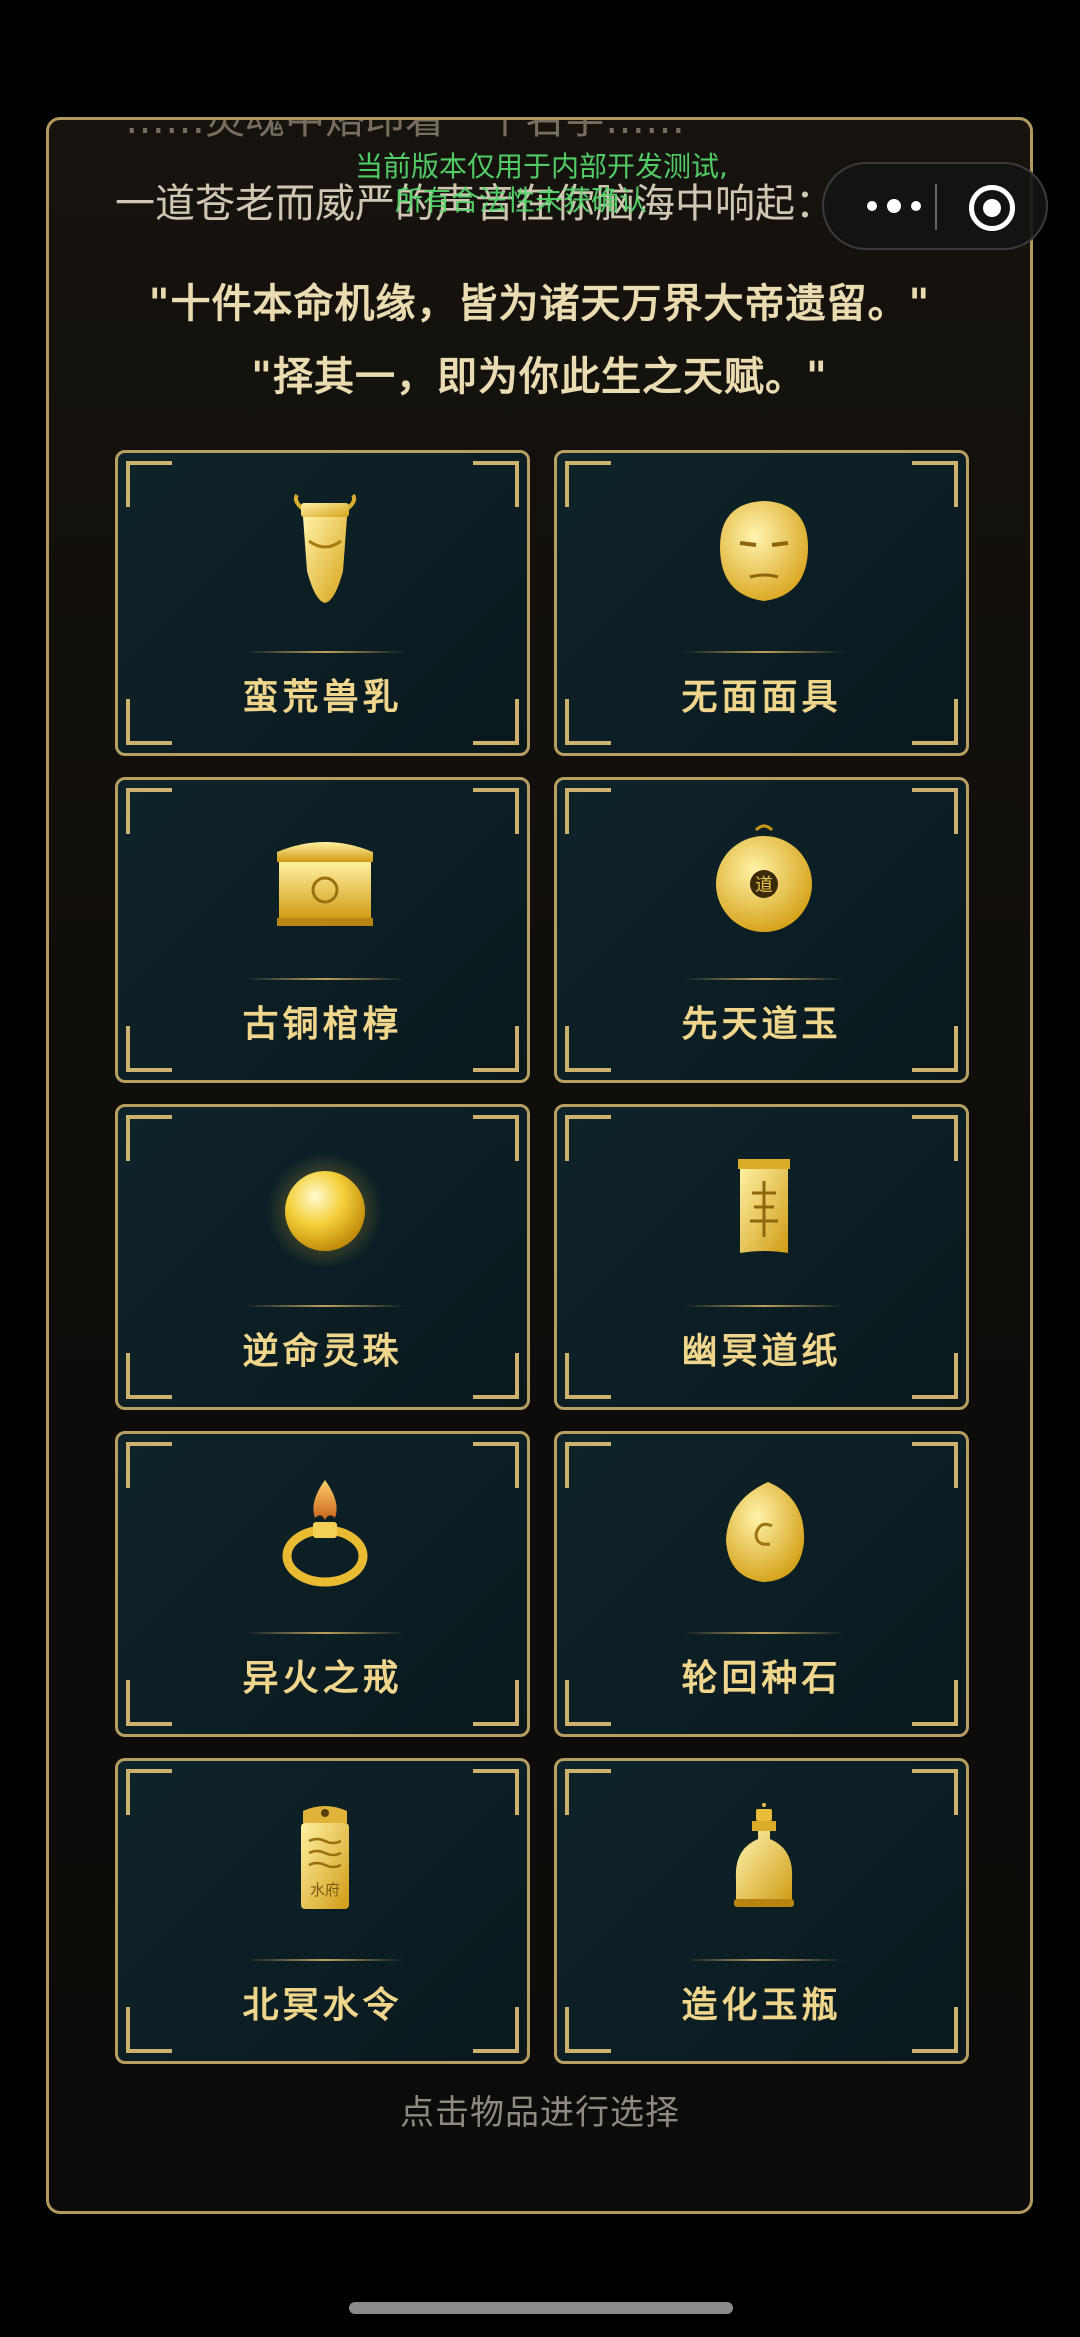 The height and width of the screenshot is (2337, 1080). I want to click on more-dots-icon, so click(894, 206).